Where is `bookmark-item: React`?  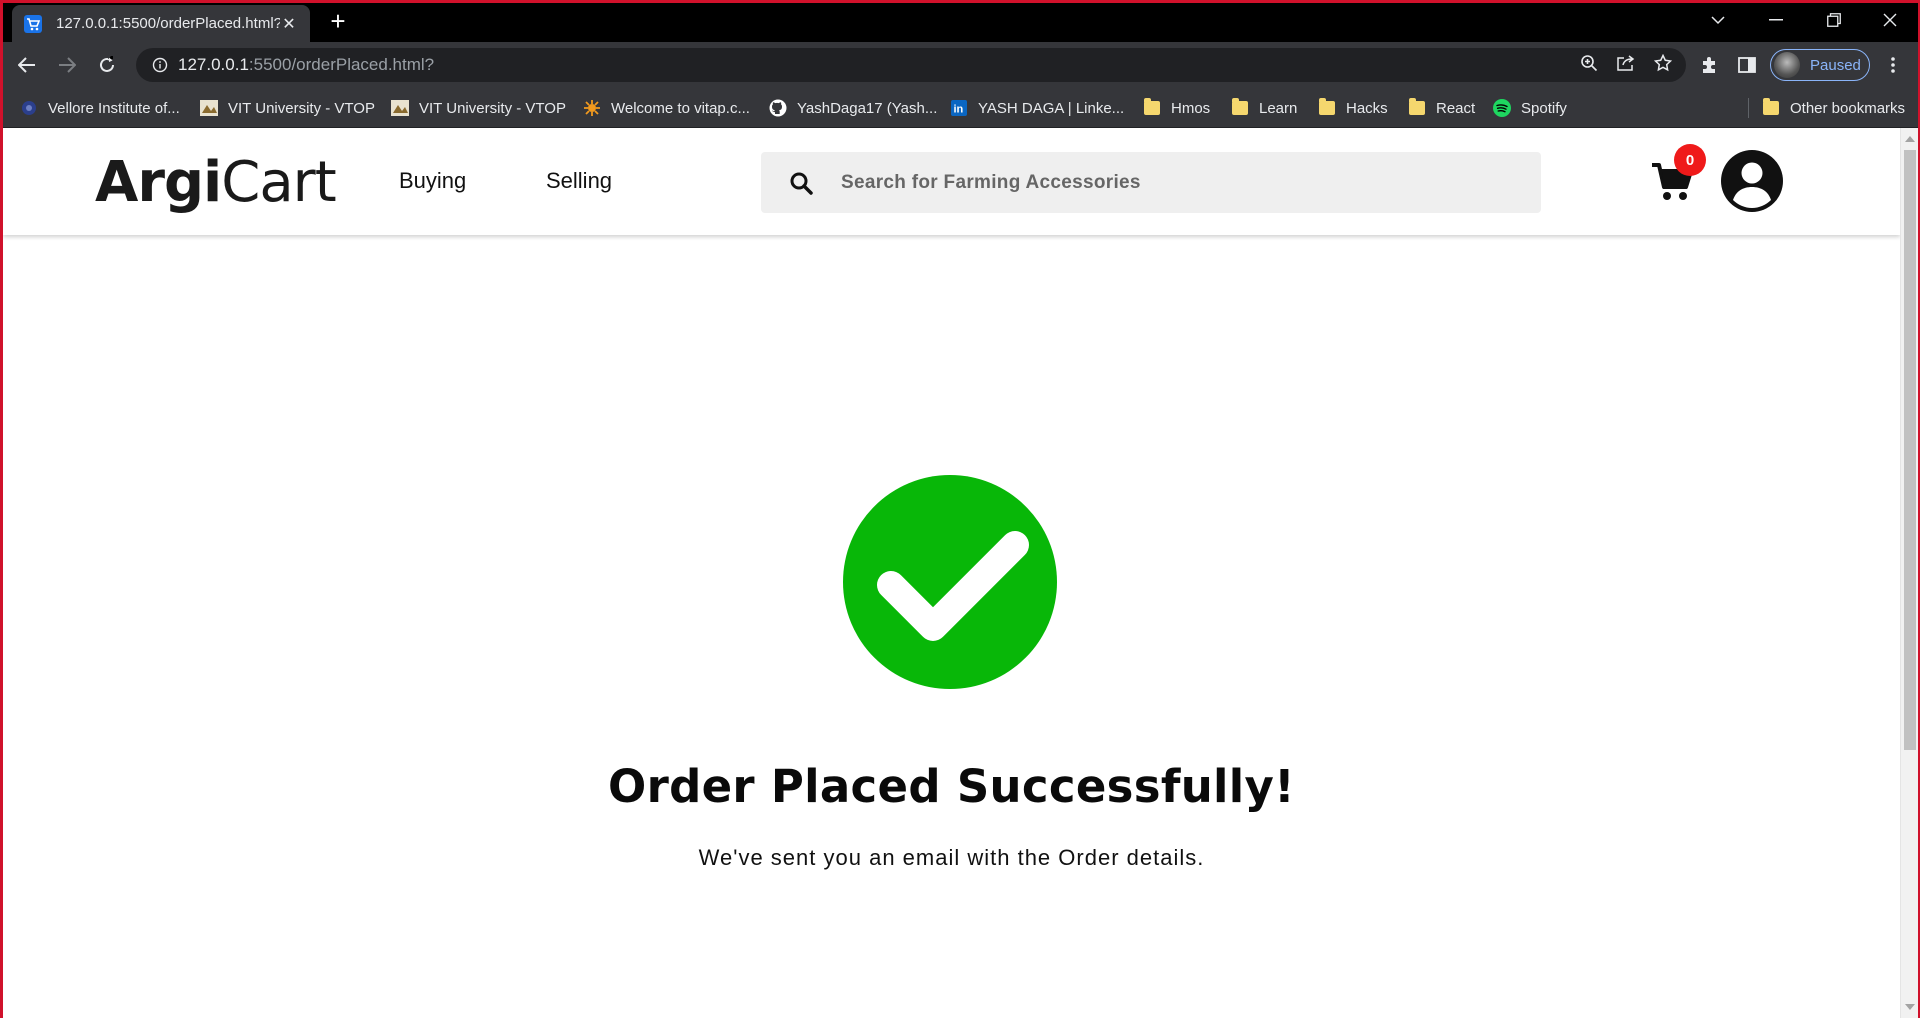 bookmark-item: React is located at coordinates (1441, 108).